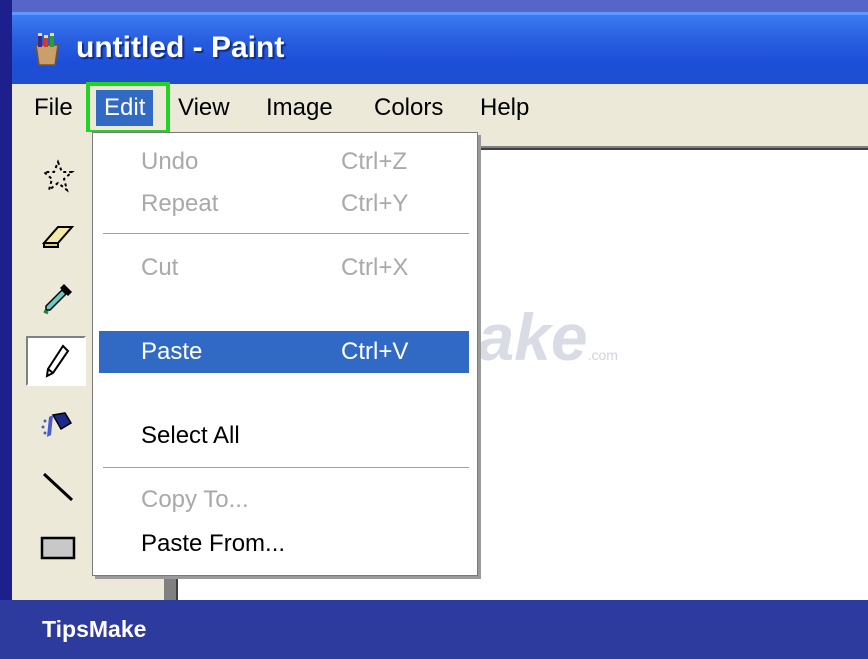 The image size is (868, 659). I want to click on rectangle-icon, so click(58, 548).